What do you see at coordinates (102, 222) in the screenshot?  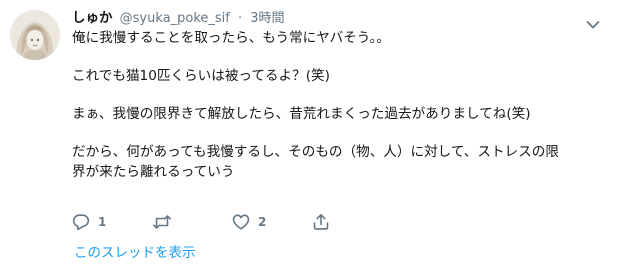 I see `reply-count: 1` at bounding box center [102, 222].